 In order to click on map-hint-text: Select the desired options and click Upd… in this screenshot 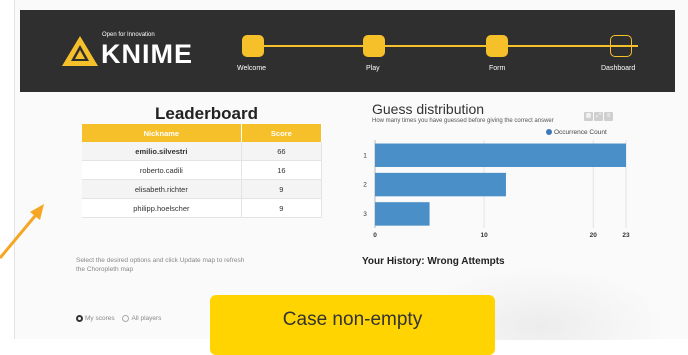, I will do `click(160, 265)`.